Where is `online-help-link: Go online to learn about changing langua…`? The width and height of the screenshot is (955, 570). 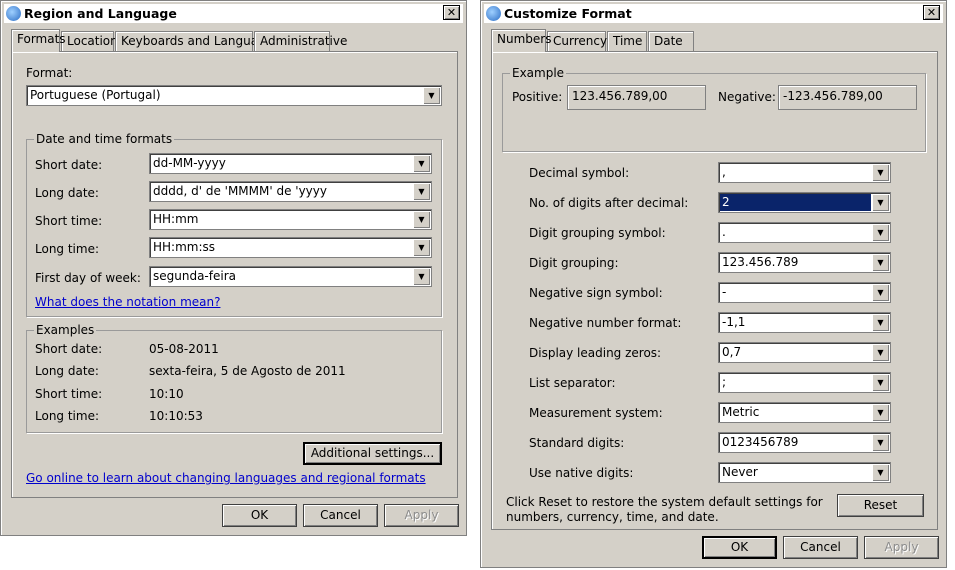
online-help-link: Go online to learn about changing langua… is located at coordinates (226, 478).